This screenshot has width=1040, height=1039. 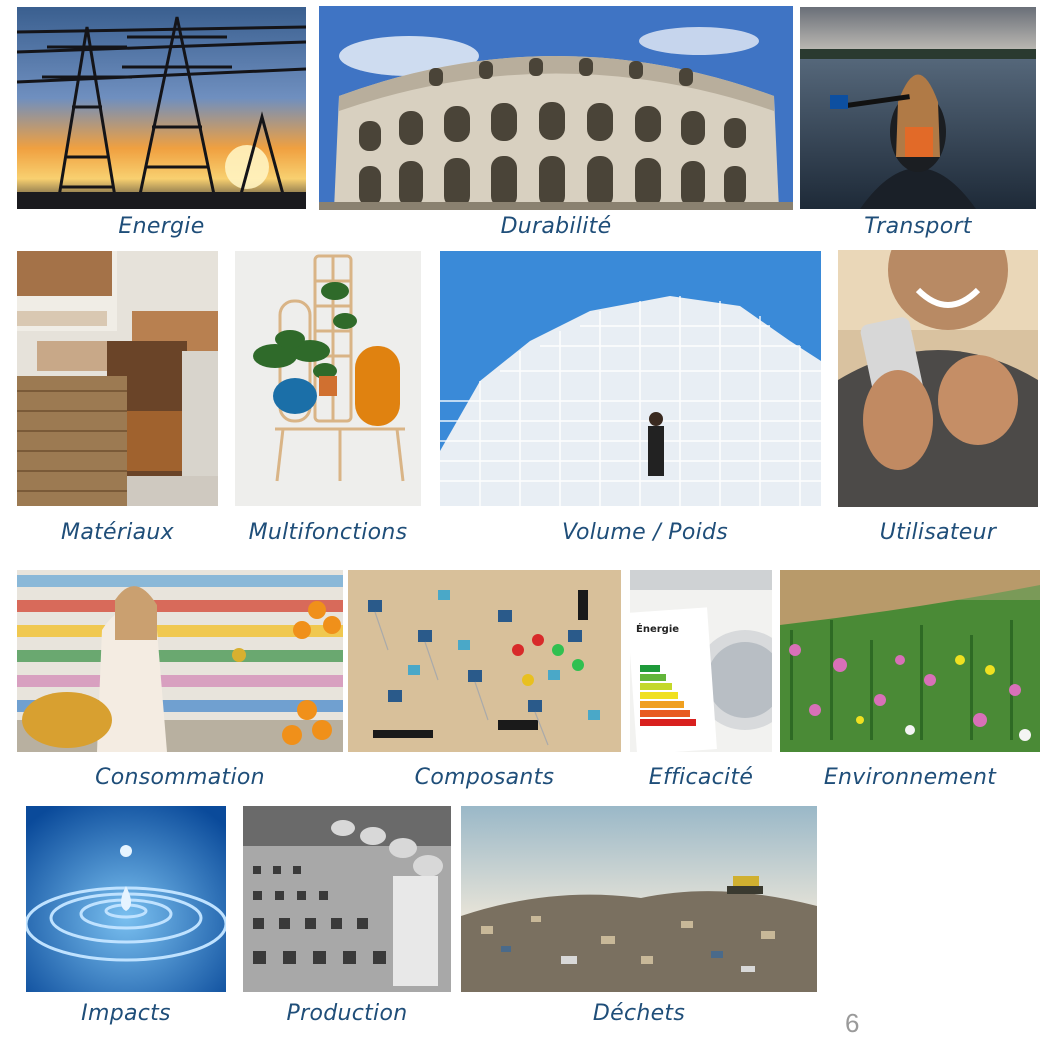 I want to click on caption-efficacite: Efficacité, so click(x=701, y=777).